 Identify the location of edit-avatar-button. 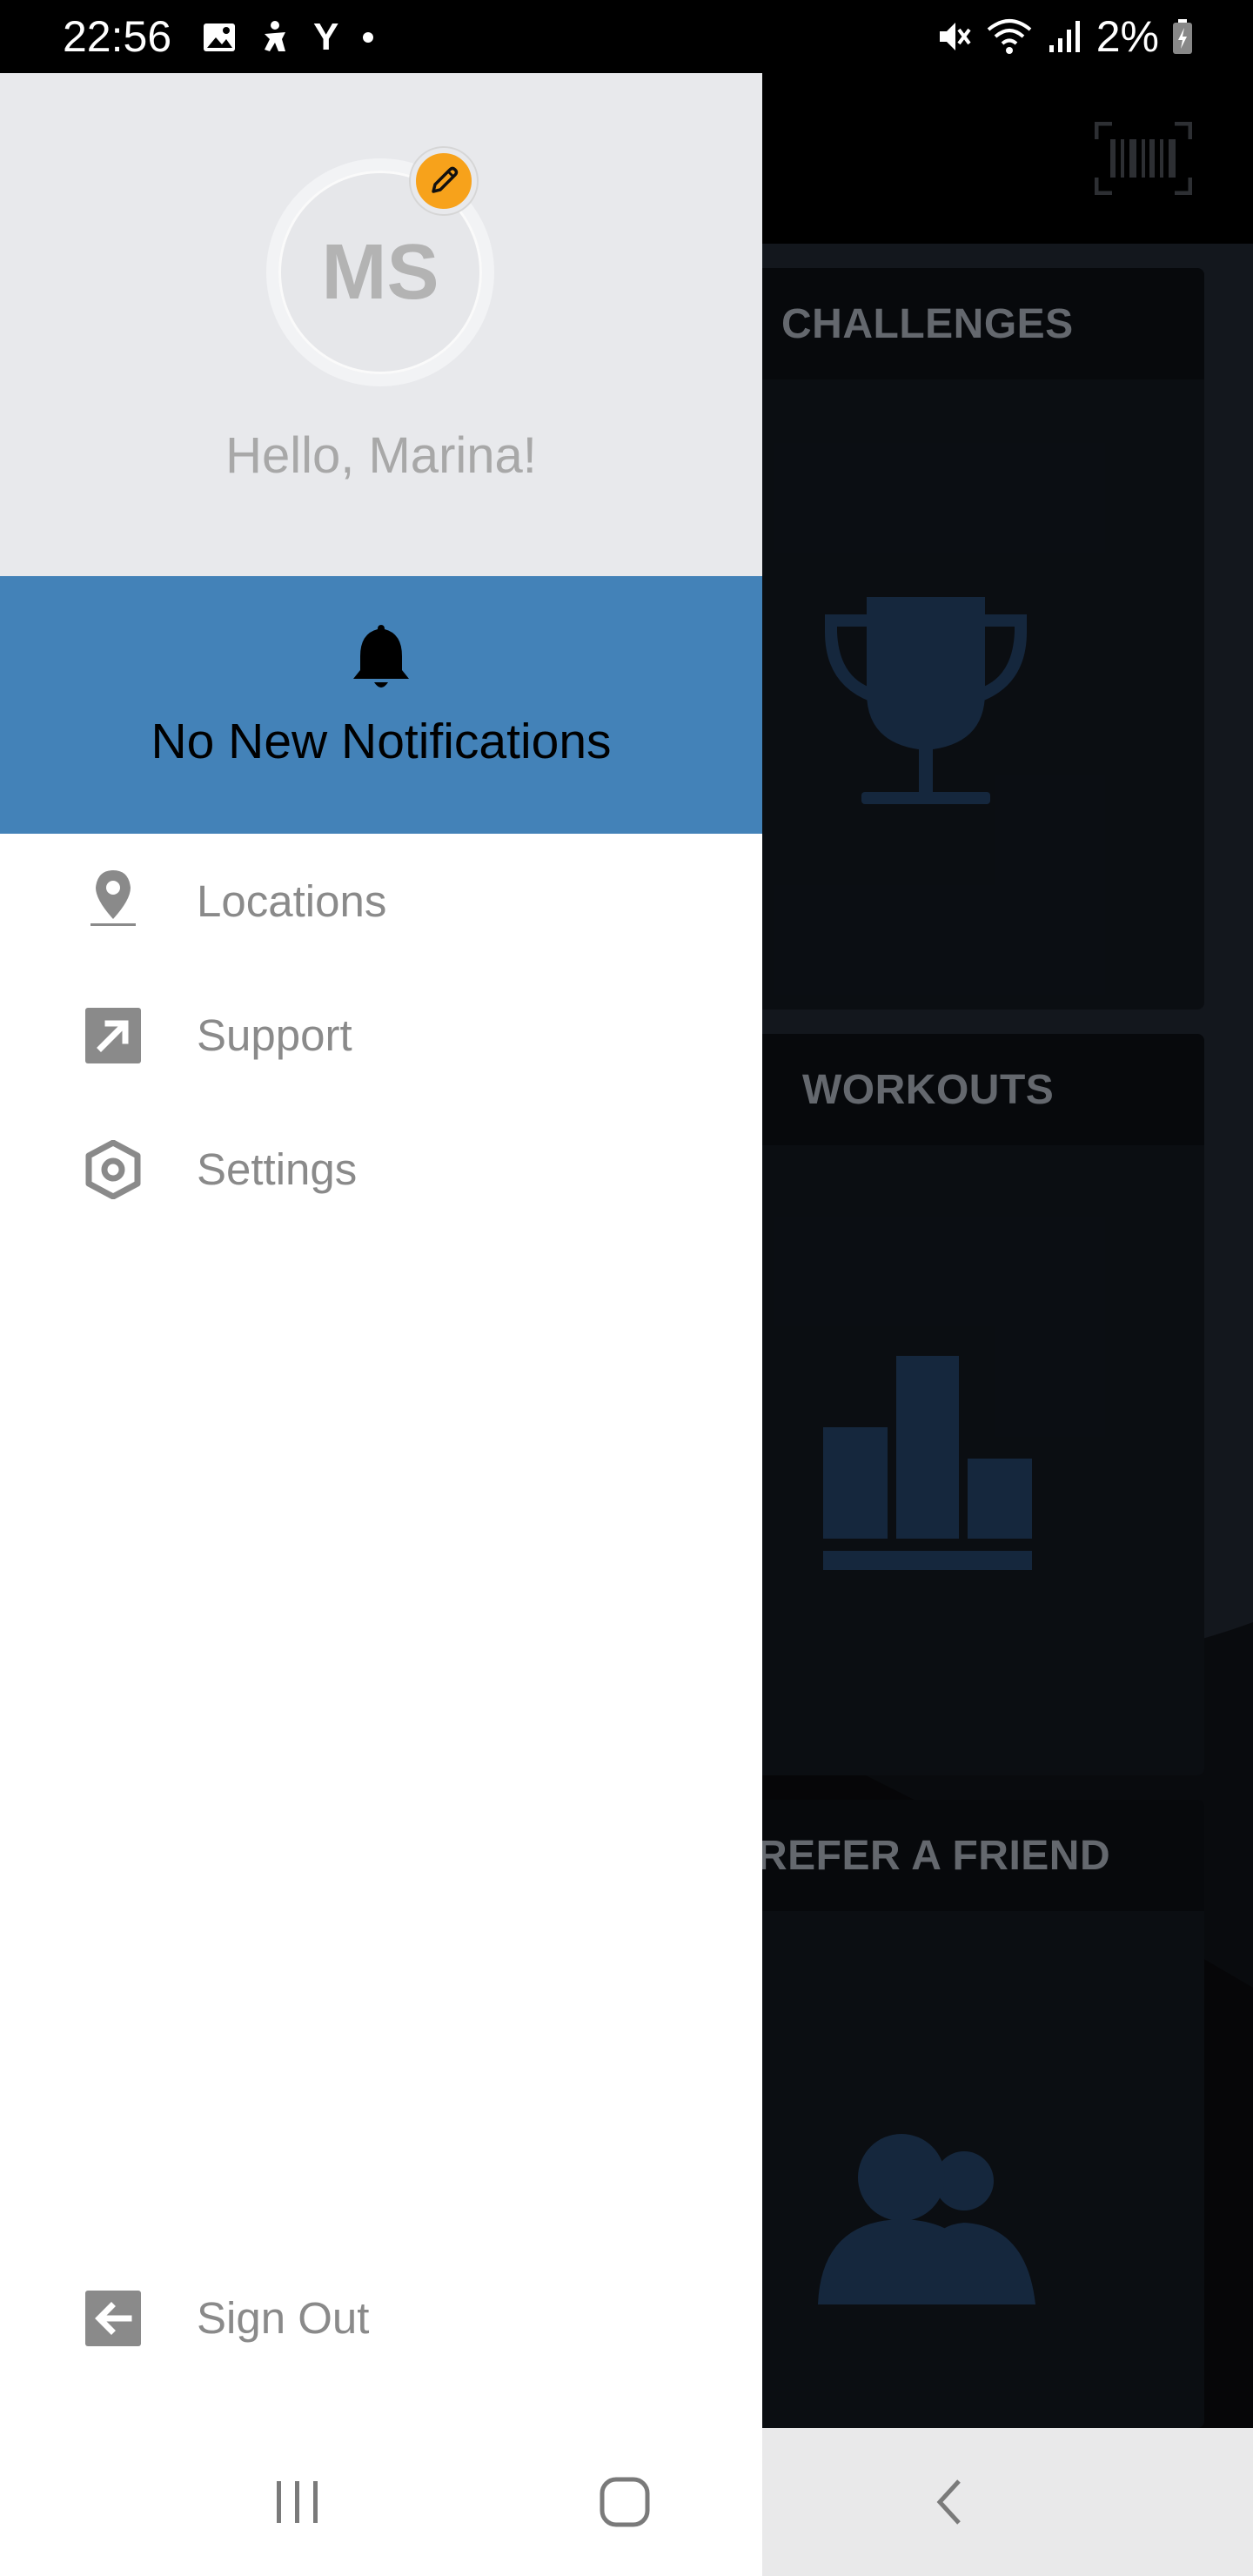
(444, 181).